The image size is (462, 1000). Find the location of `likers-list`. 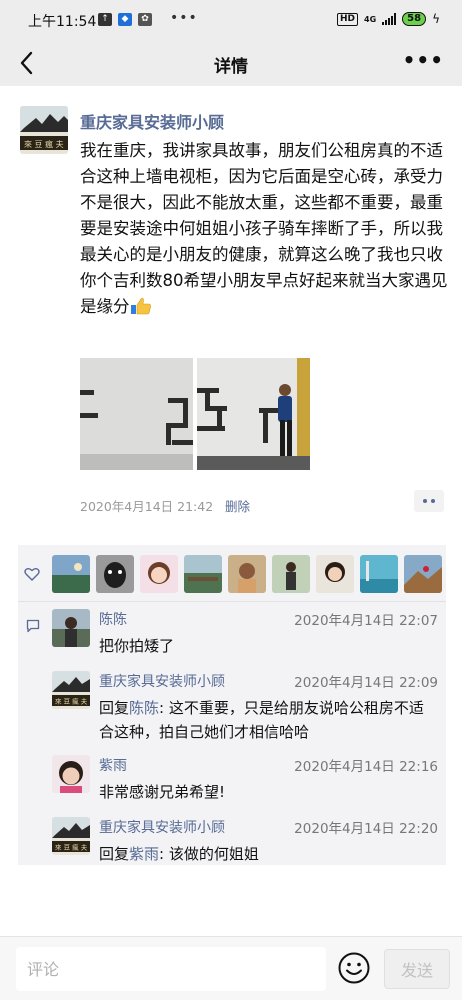

likers-list is located at coordinates (247, 574).